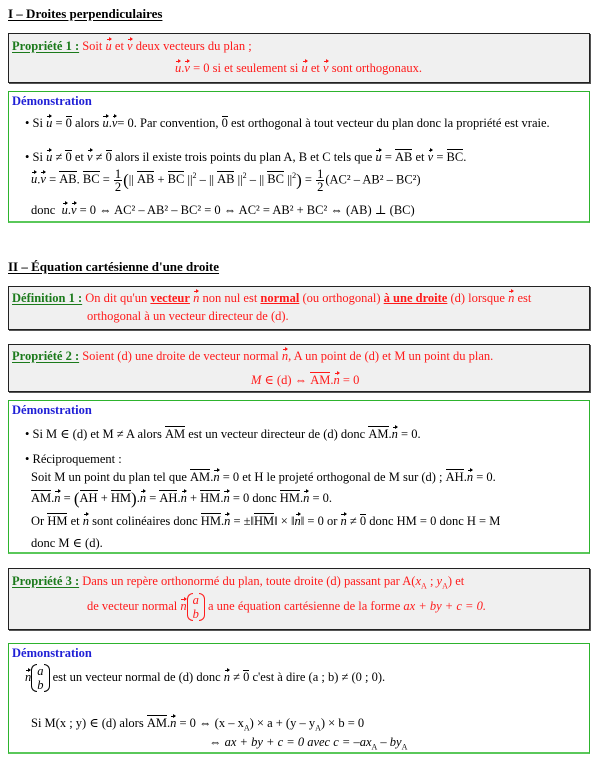 The height and width of the screenshot is (760, 600). What do you see at coordinates (67, 543) in the screenshot?
I see `text: donc M ∈ (d).` at bounding box center [67, 543].